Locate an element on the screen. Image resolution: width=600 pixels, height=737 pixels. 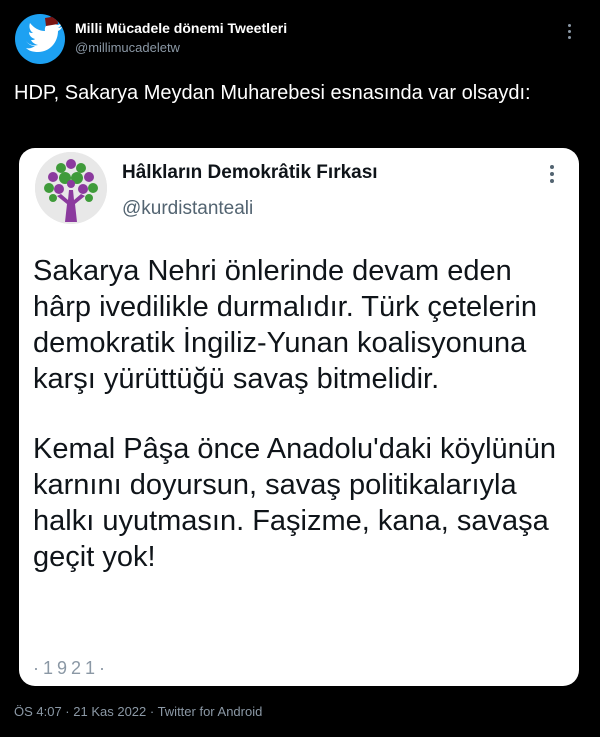
embedded-author-handle: @kurdistanteali is located at coordinates (188, 208).